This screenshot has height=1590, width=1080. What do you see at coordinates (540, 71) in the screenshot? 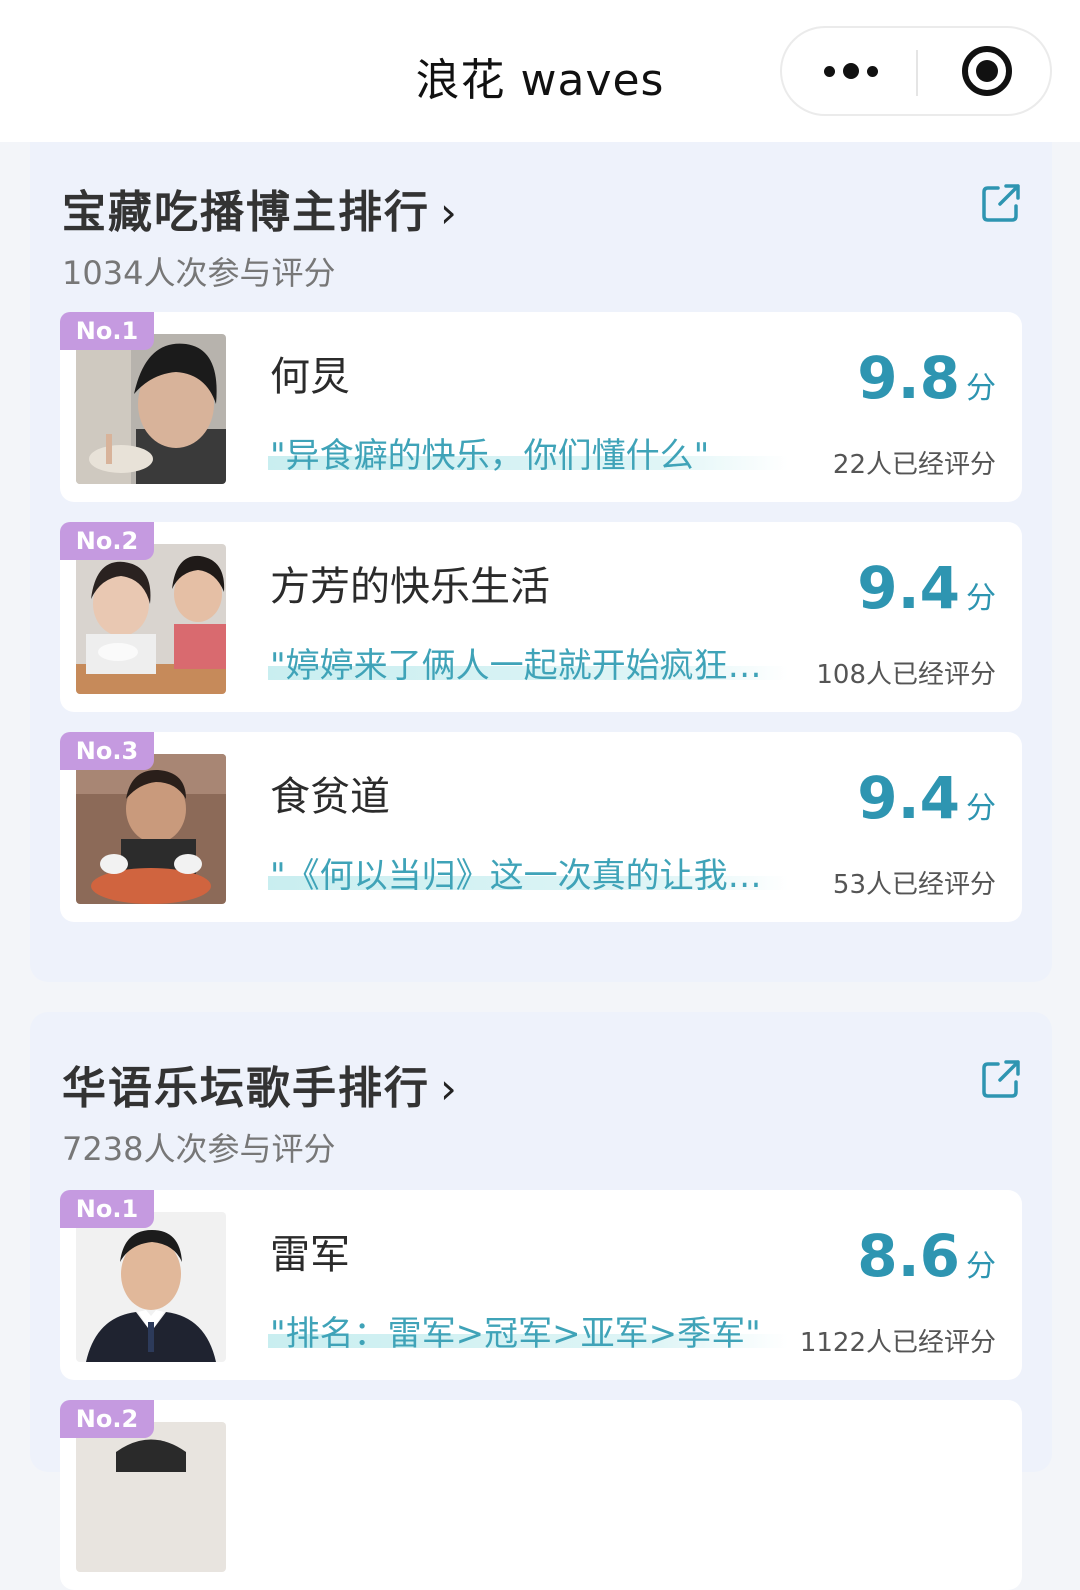
I see `top-nav-bar: 浪花 waves` at bounding box center [540, 71].